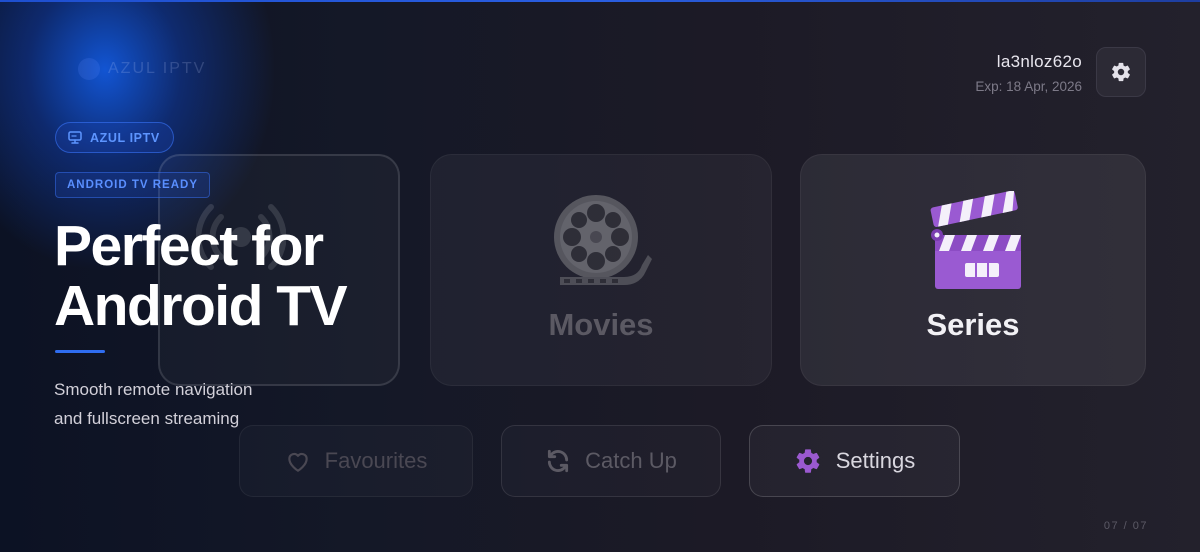  What do you see at coordinates (153, 389) in the screenshot?
I see `subtitle-line-1: Smooth remote navigation` at bounding box center [153, 389].